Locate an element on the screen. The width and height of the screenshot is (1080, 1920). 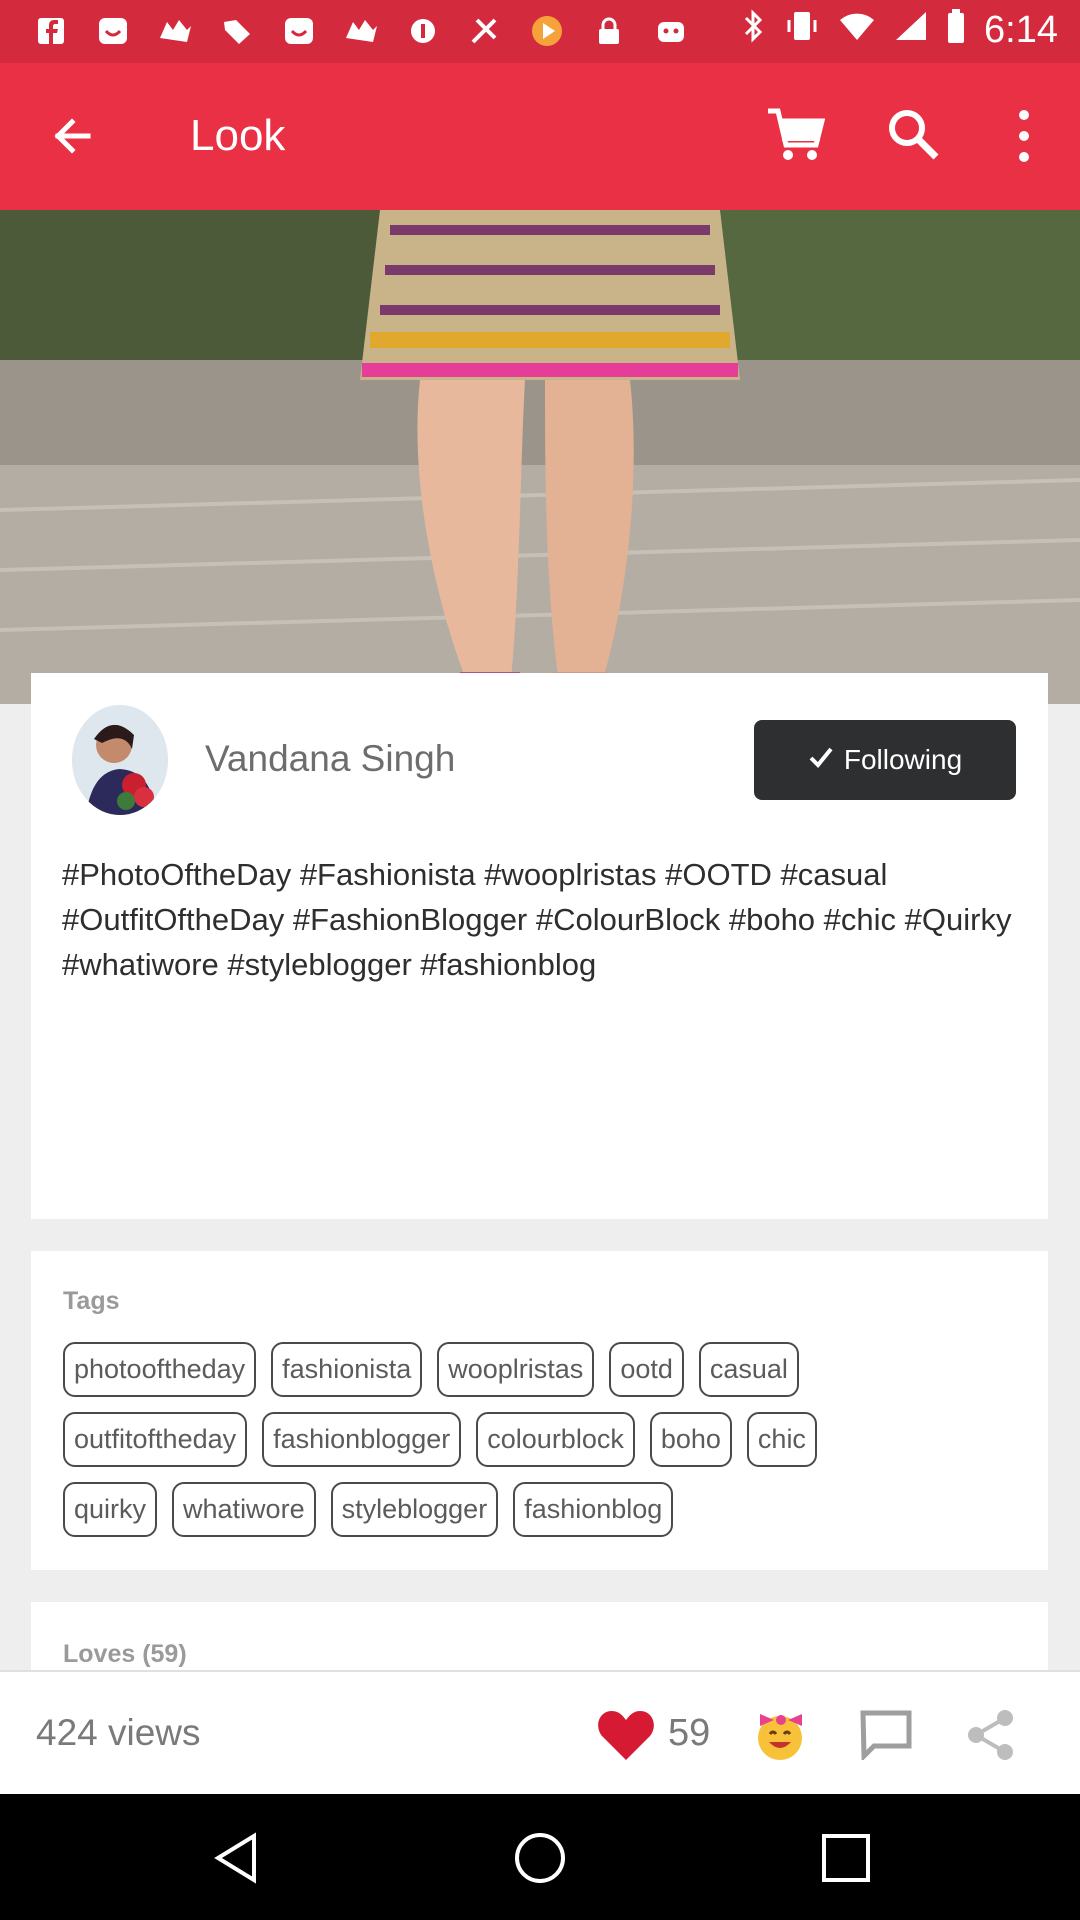
system-status: 6:14 is located at coordinates (900, 30).